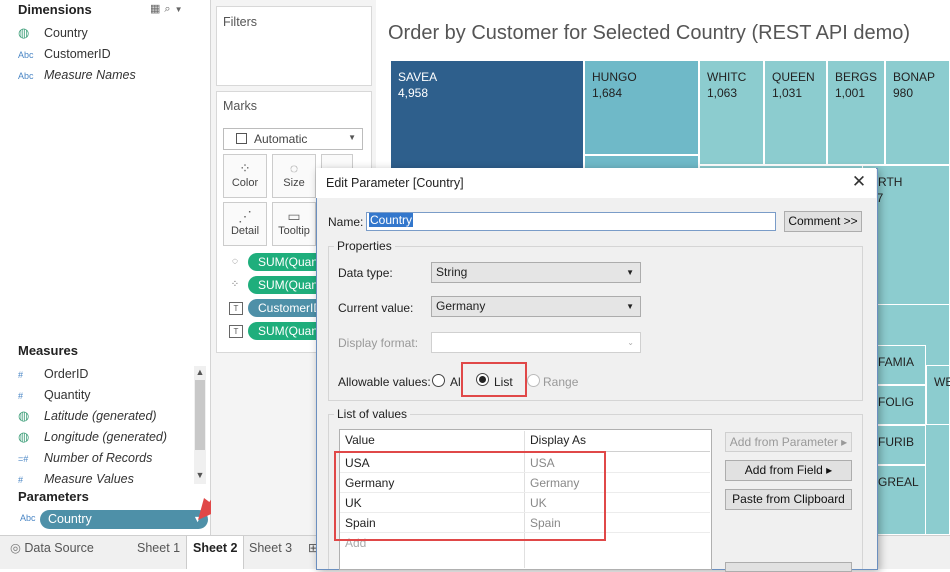 This screenshot has height=572, width=950. I want to click on treemap-tile: GREAL, so click(898, 500).